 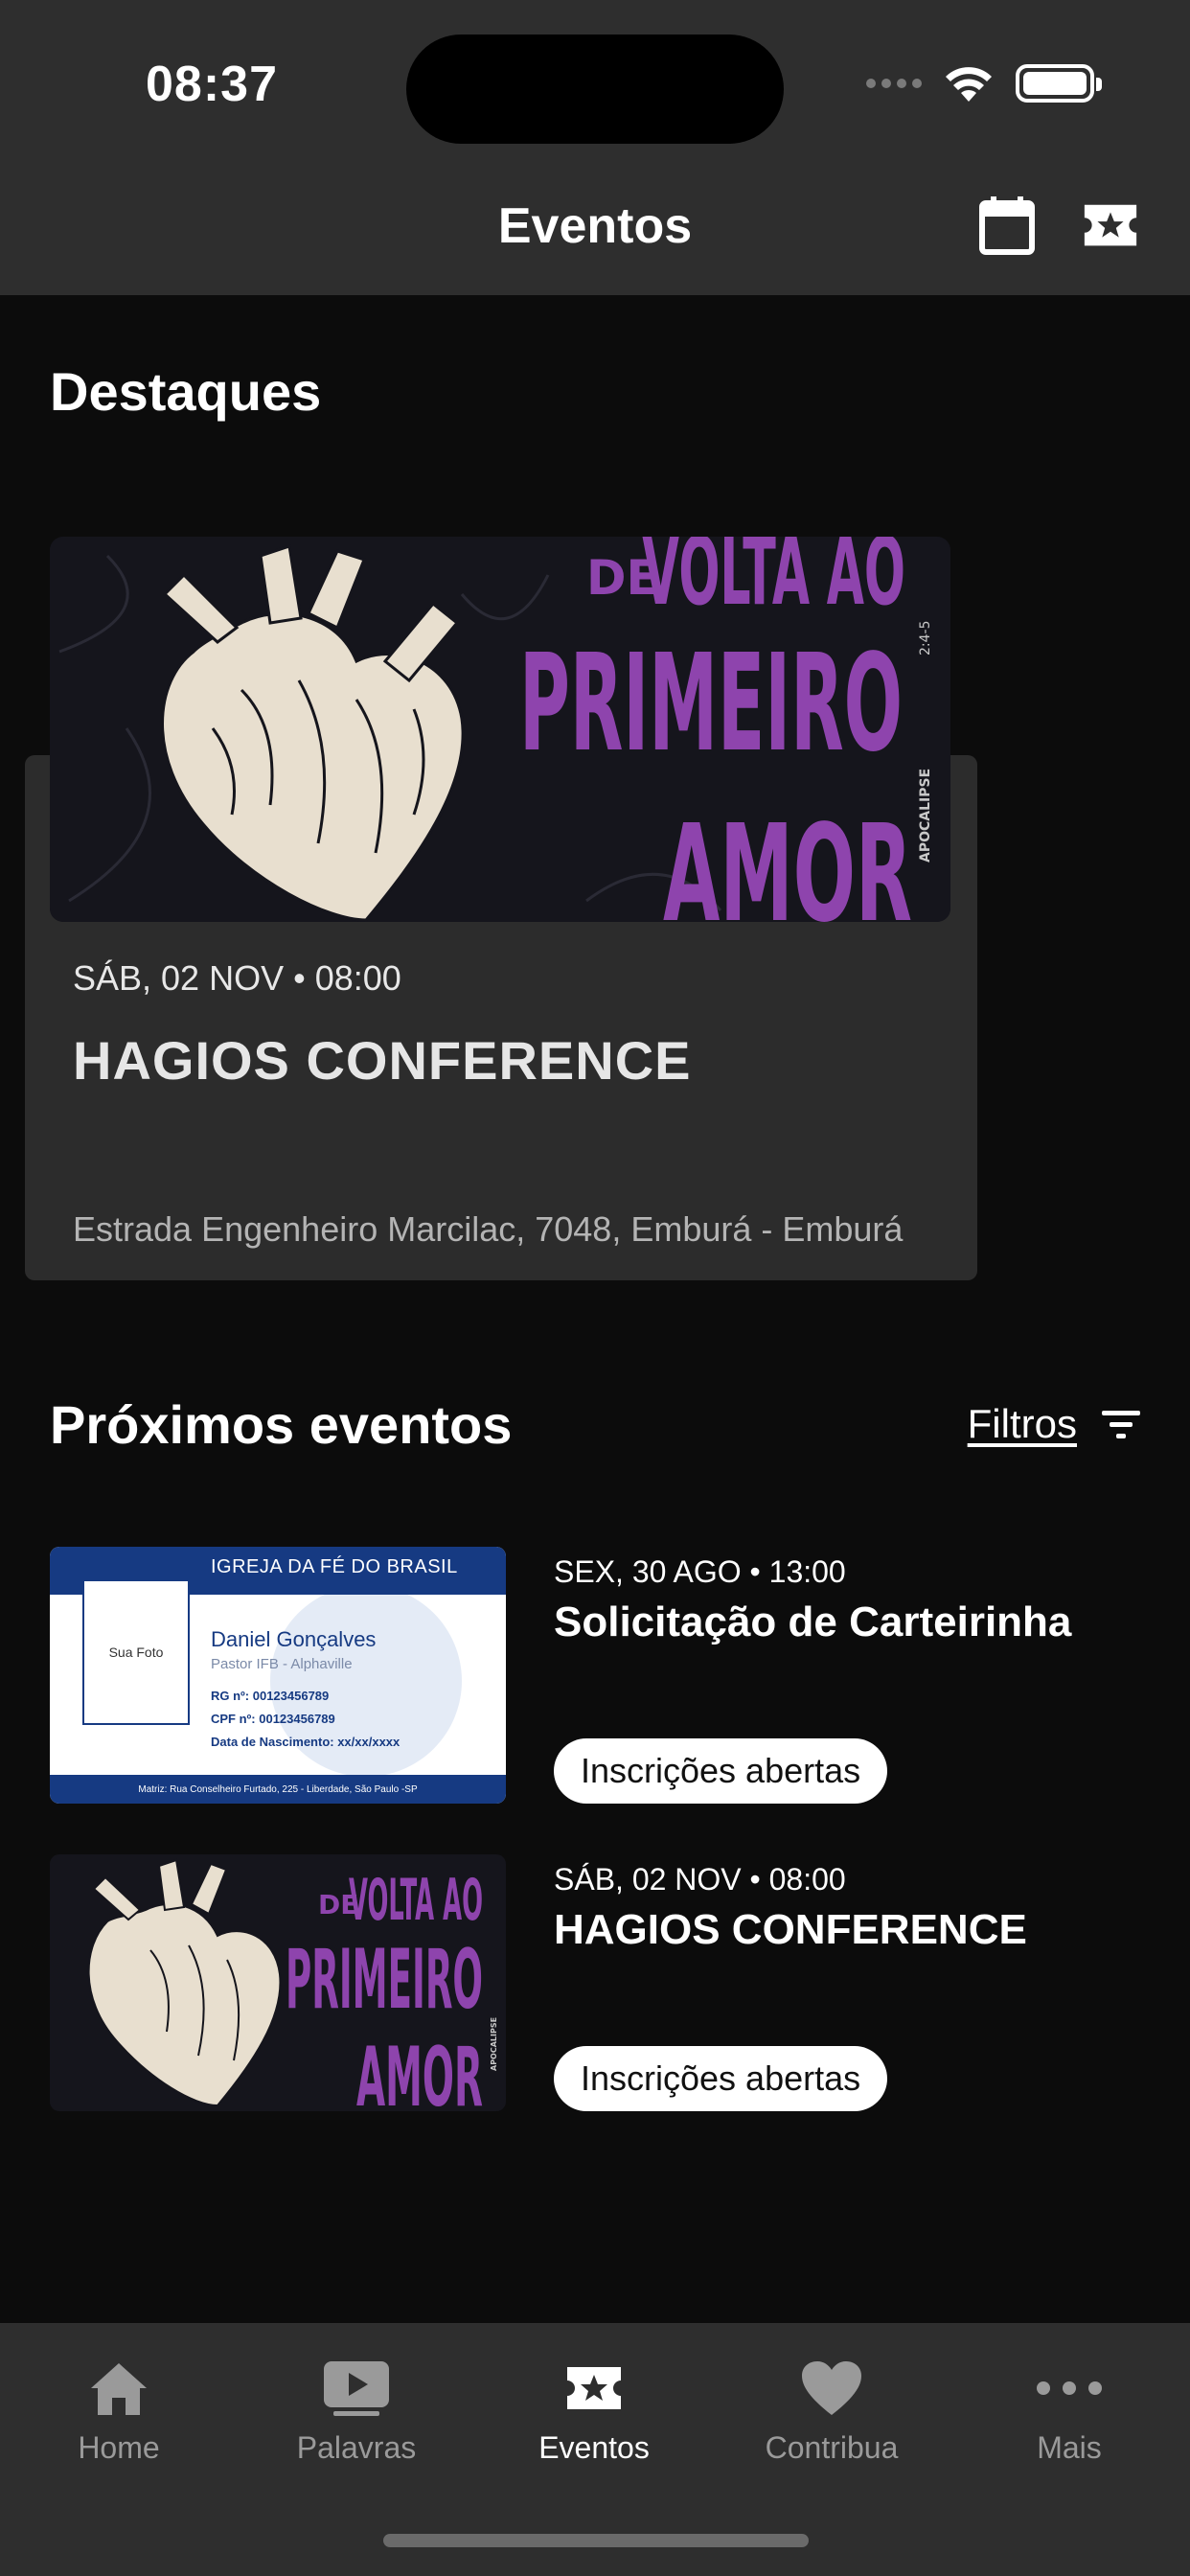 What do you see at coordinates (271, 1696) in the screenshot?
I see `id-card-rg: RG nº: 00123456789` at bounding box center [271, 1696].